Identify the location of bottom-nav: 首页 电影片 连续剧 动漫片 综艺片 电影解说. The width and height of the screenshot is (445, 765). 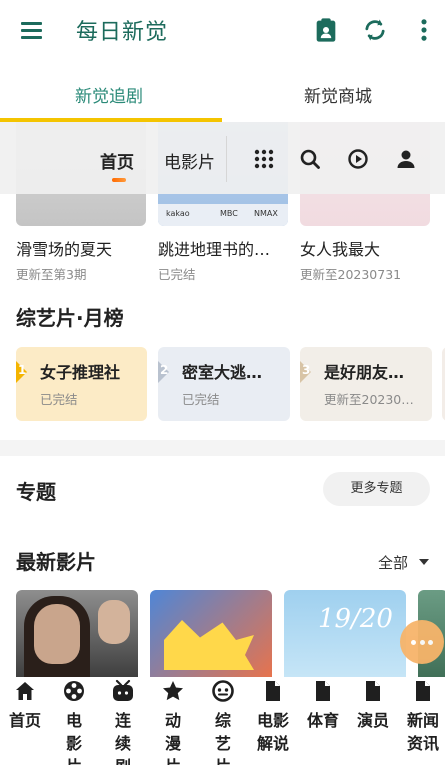
(222, 721).